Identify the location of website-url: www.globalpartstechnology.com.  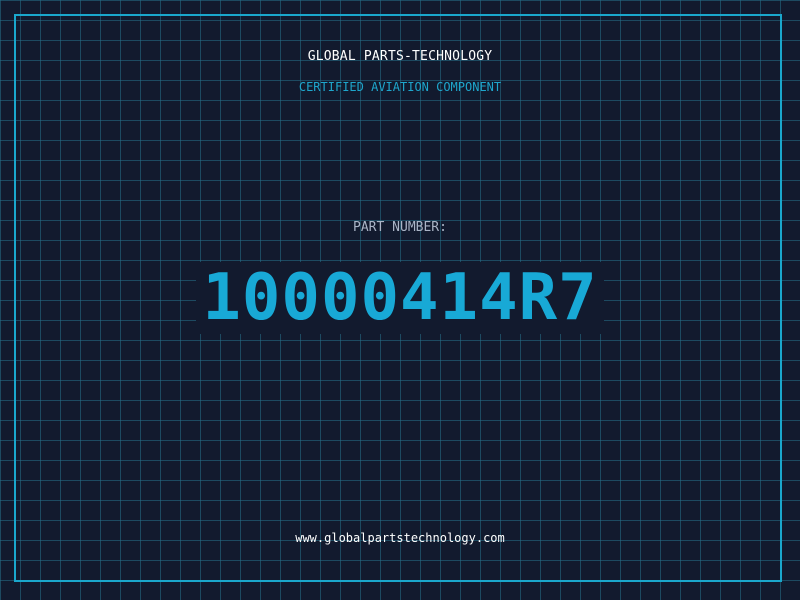
(400, 538).